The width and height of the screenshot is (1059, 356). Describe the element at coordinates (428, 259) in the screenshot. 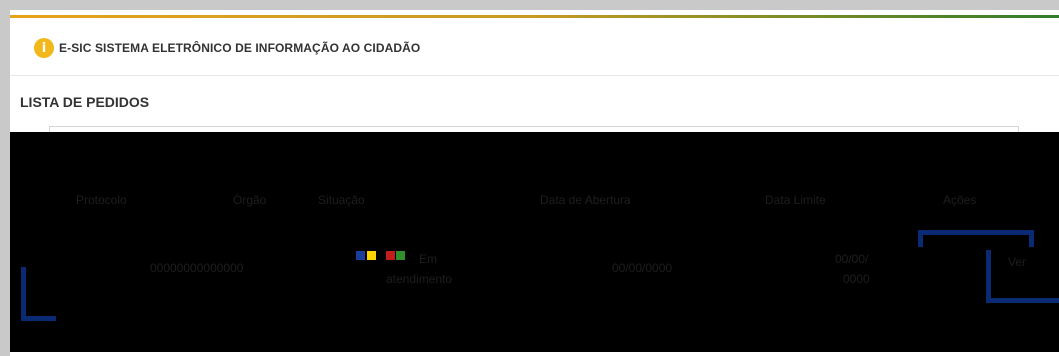

I see `row-status-line1: Em` at that location.